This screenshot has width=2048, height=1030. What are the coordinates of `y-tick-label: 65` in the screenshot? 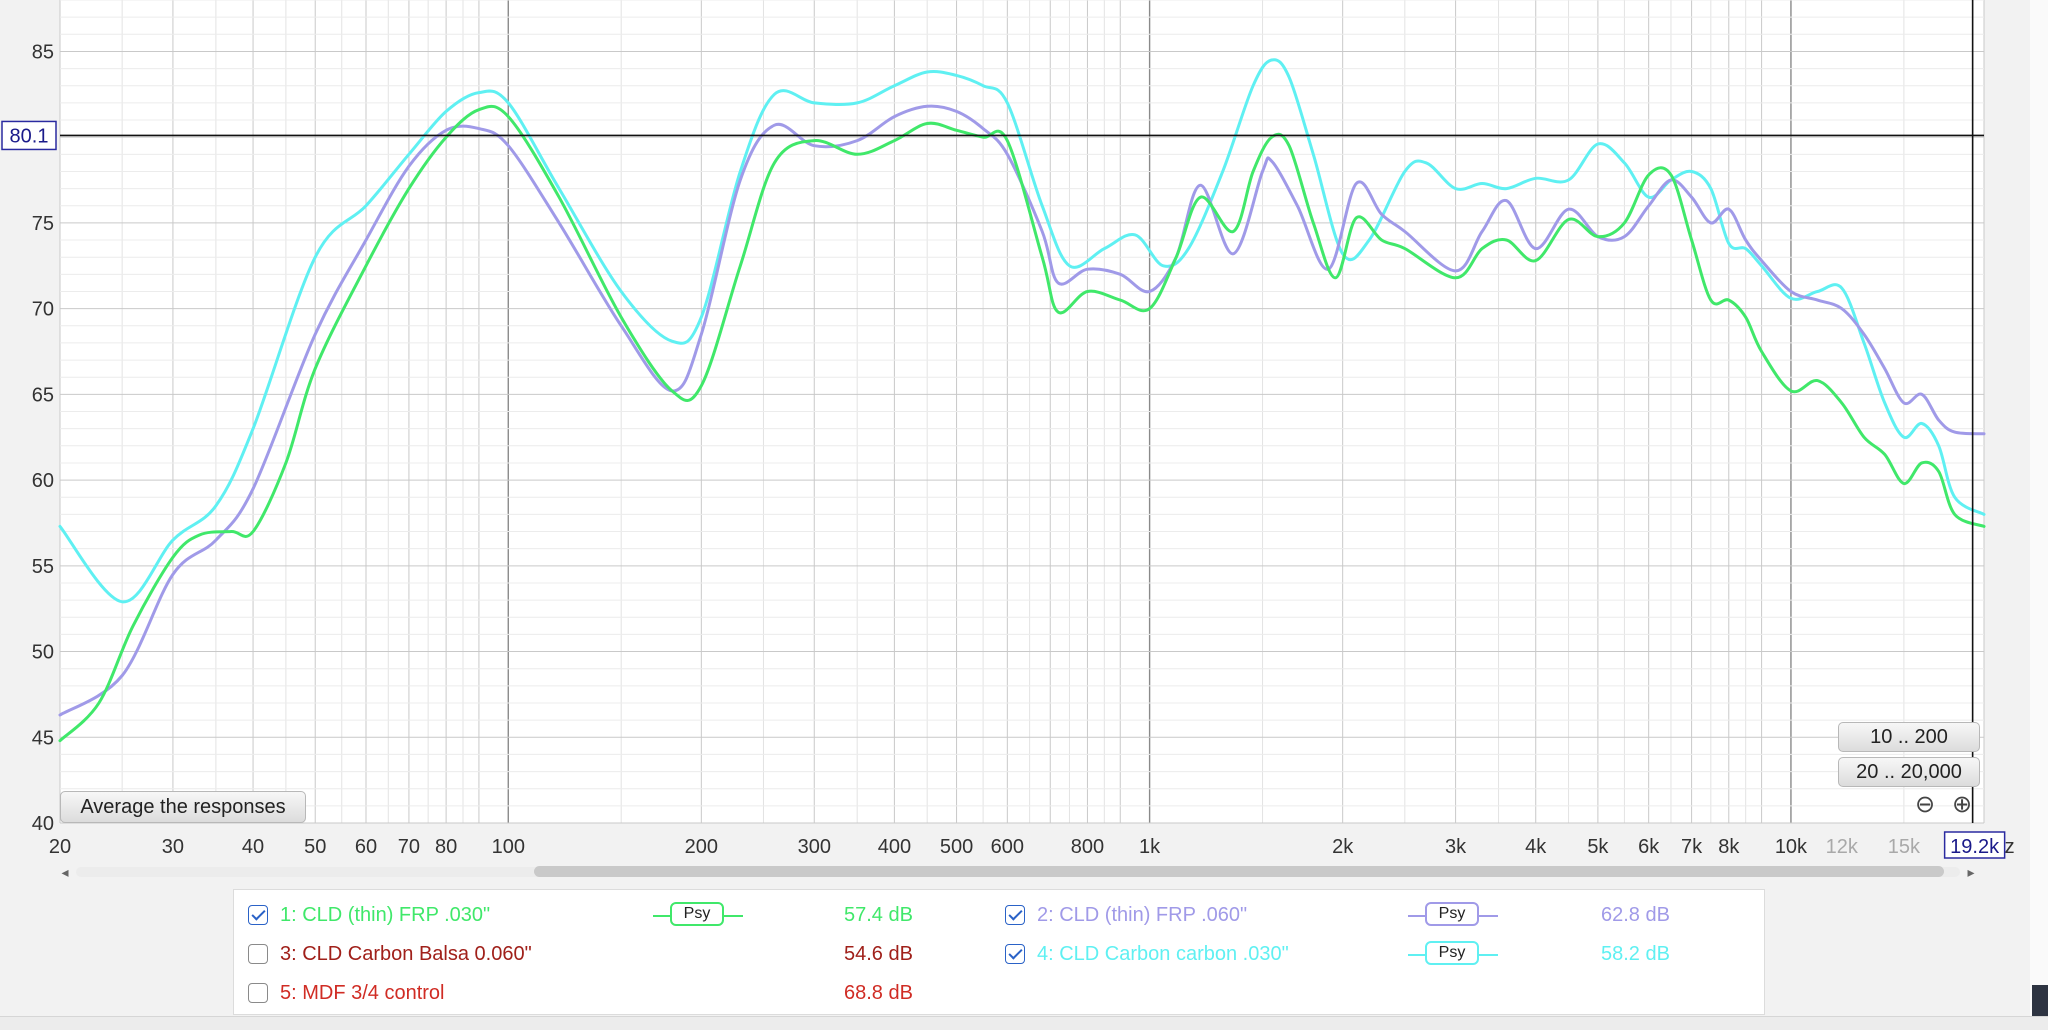 It's located at (43, 395).